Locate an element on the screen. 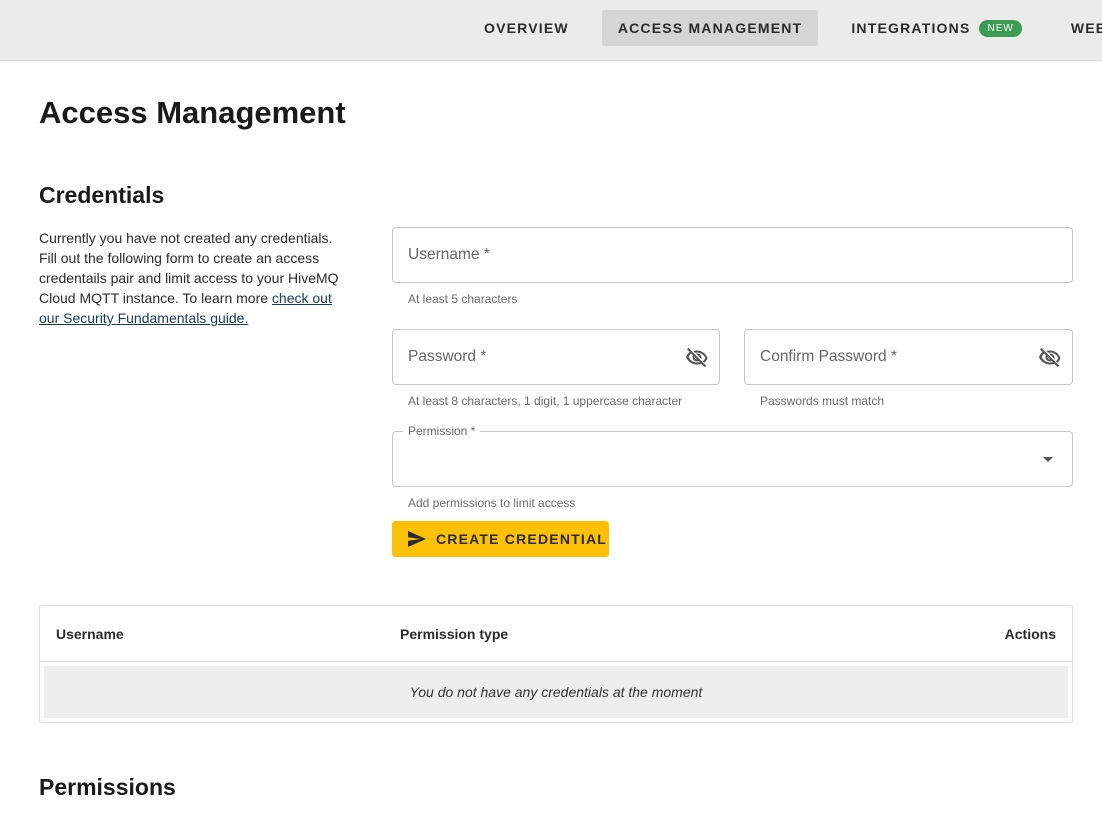  header-actions: Actions is located at coordinates (1030, 634).